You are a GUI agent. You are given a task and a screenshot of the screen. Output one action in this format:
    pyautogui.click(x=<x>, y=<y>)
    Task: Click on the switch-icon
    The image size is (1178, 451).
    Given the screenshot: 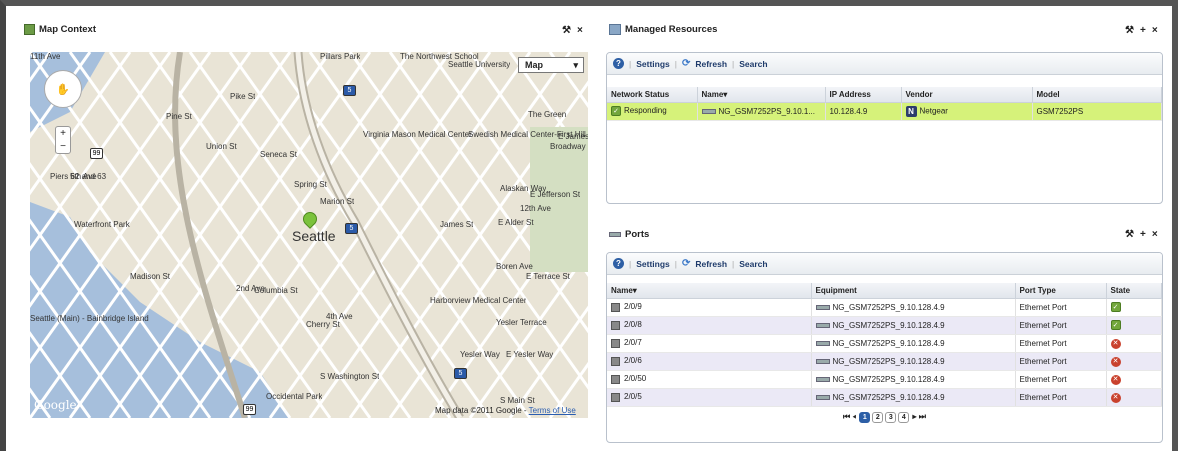 What is the action you would take?
    pyautogui.click(x=708, y=111)
    